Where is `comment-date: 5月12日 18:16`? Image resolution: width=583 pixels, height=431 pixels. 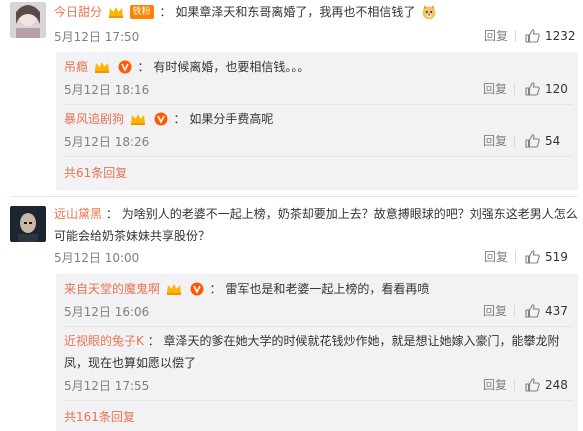 comment-date: 5月12日 18:16 is located at coordinates (107, 90).